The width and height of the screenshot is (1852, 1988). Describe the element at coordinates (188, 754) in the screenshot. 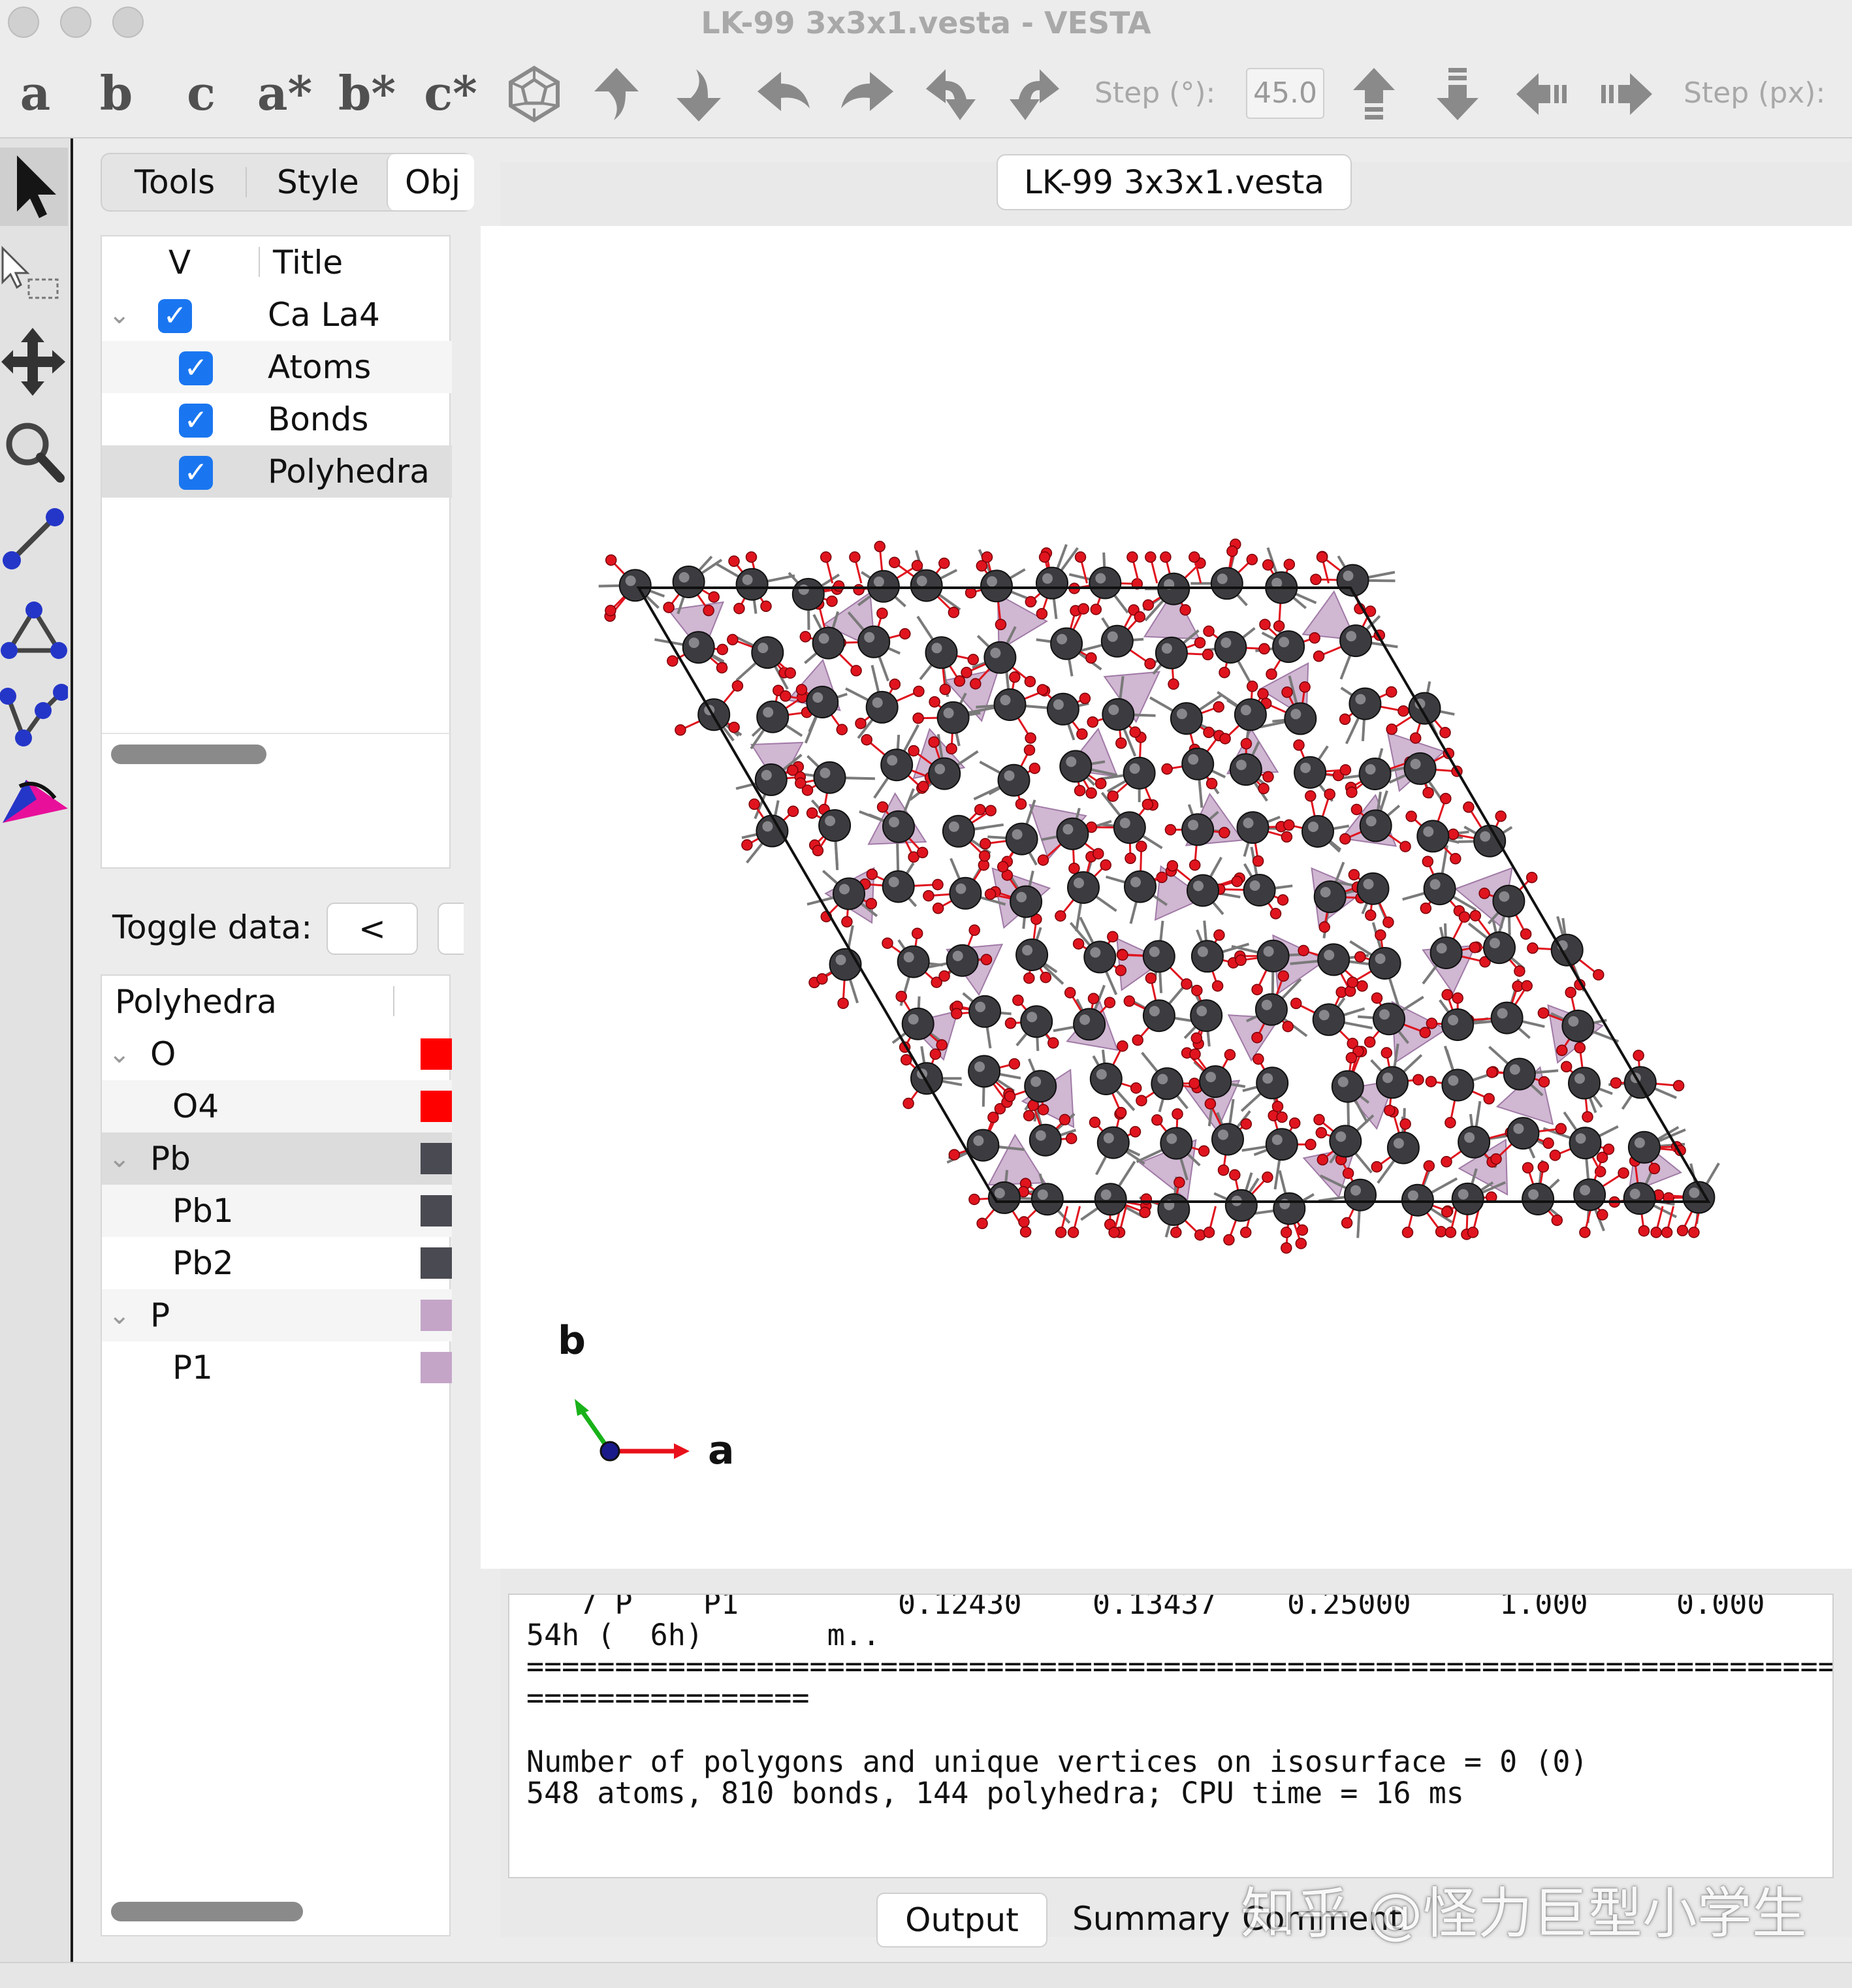

I see `tree-horizontal-scrollbar` at that location.